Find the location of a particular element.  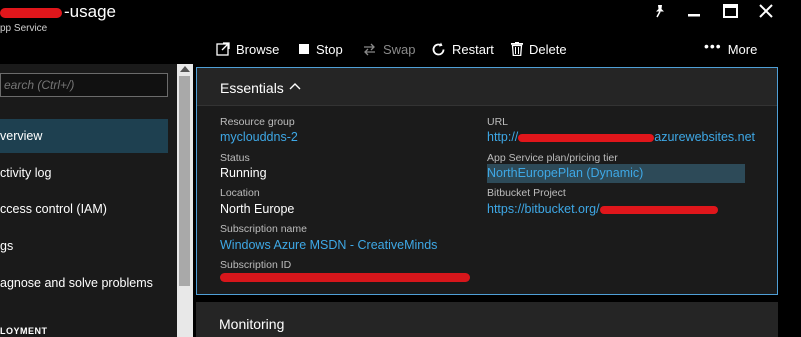

subscription-name-label: Subscription name is located at coordinates (263, 229).